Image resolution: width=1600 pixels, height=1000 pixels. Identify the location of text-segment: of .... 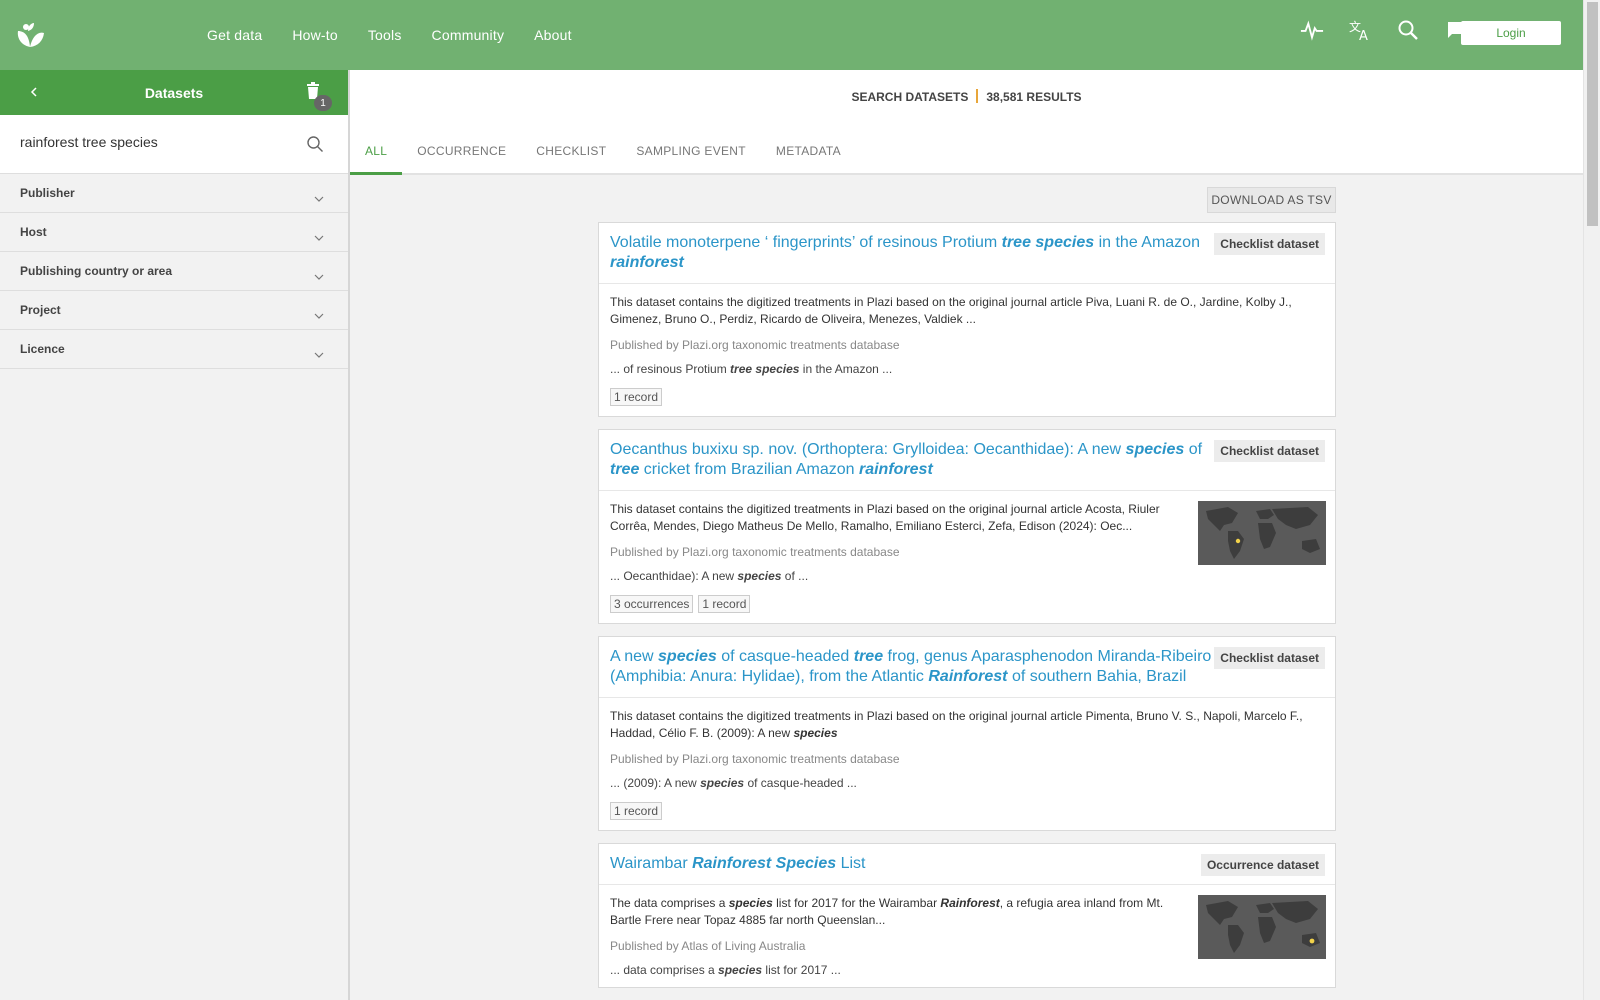
(795, 576).